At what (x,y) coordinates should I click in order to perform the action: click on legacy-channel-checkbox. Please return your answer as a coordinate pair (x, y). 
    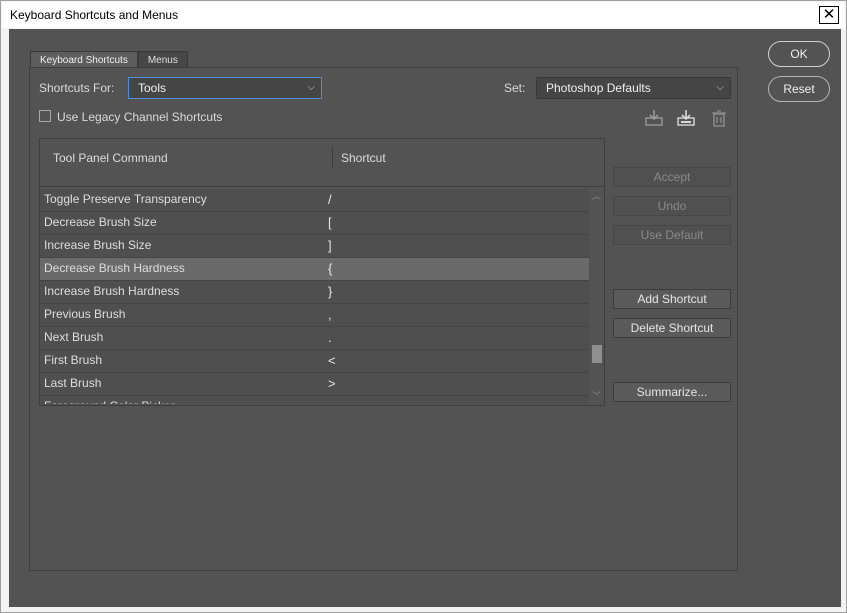
    Looking at the image, I should click on (45, 116).